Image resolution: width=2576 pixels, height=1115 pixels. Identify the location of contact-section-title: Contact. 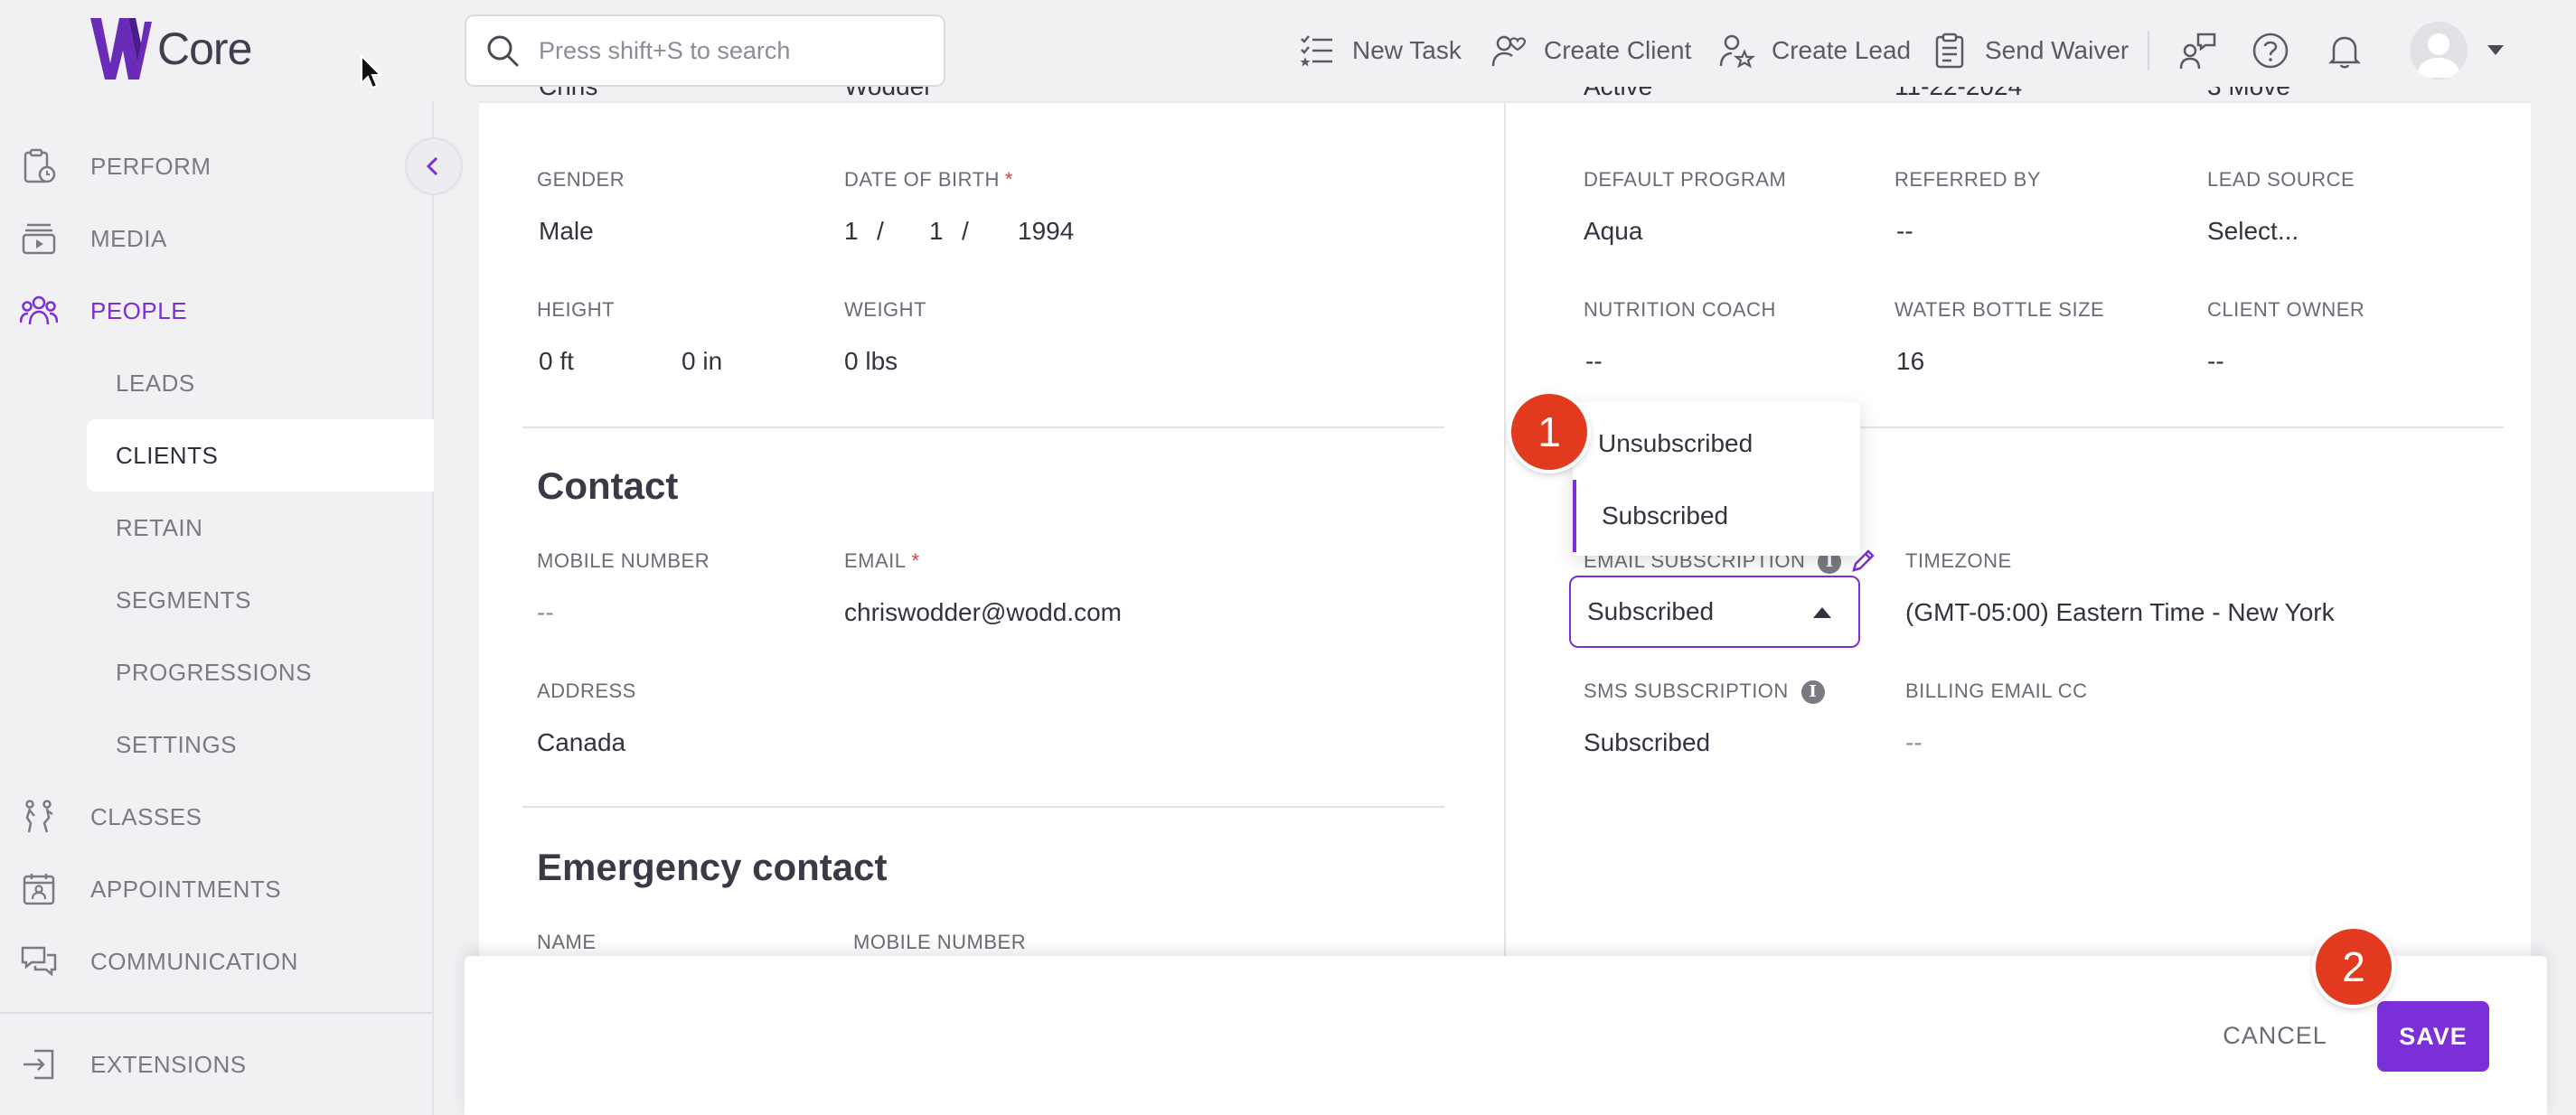
(608, 485).